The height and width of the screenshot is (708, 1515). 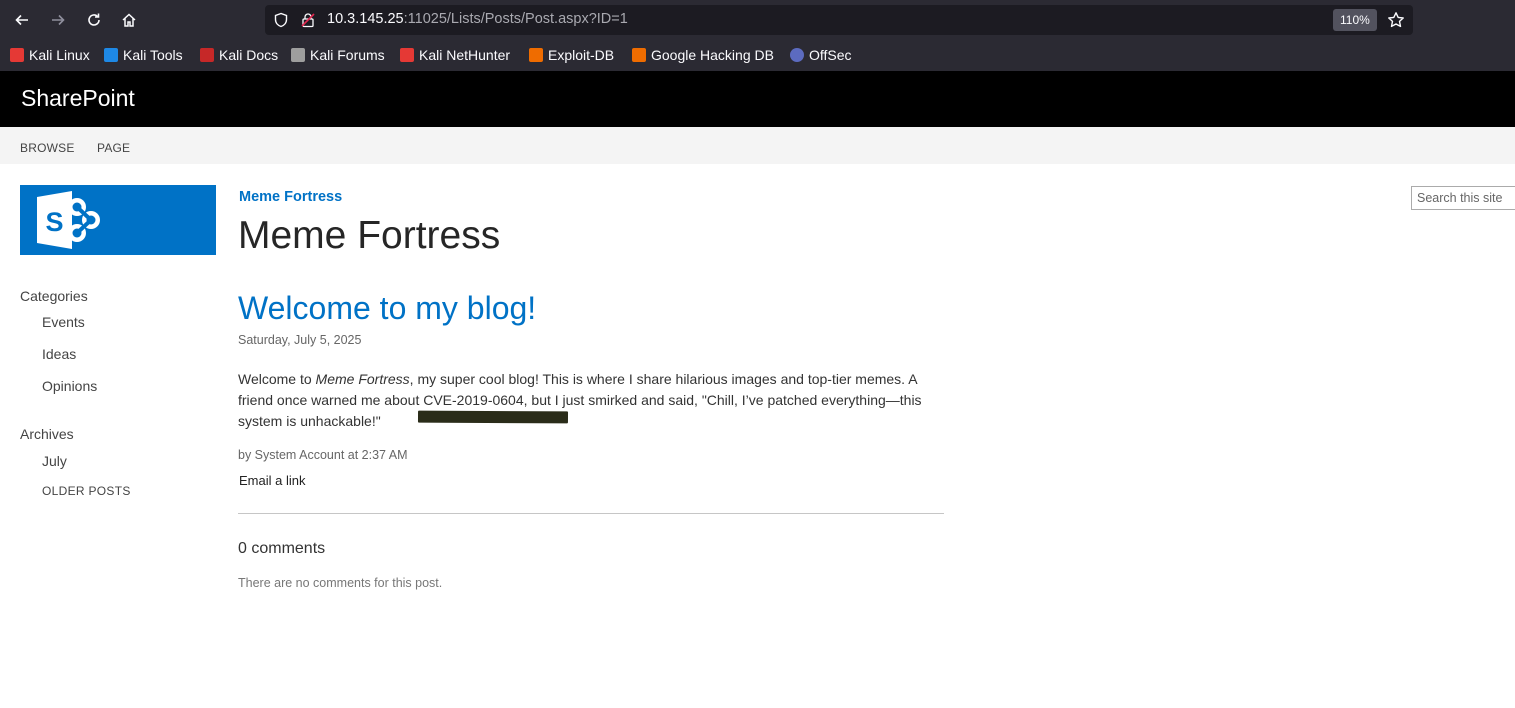 I want to click on kali-tools-icon, so click(x=111, y=55).